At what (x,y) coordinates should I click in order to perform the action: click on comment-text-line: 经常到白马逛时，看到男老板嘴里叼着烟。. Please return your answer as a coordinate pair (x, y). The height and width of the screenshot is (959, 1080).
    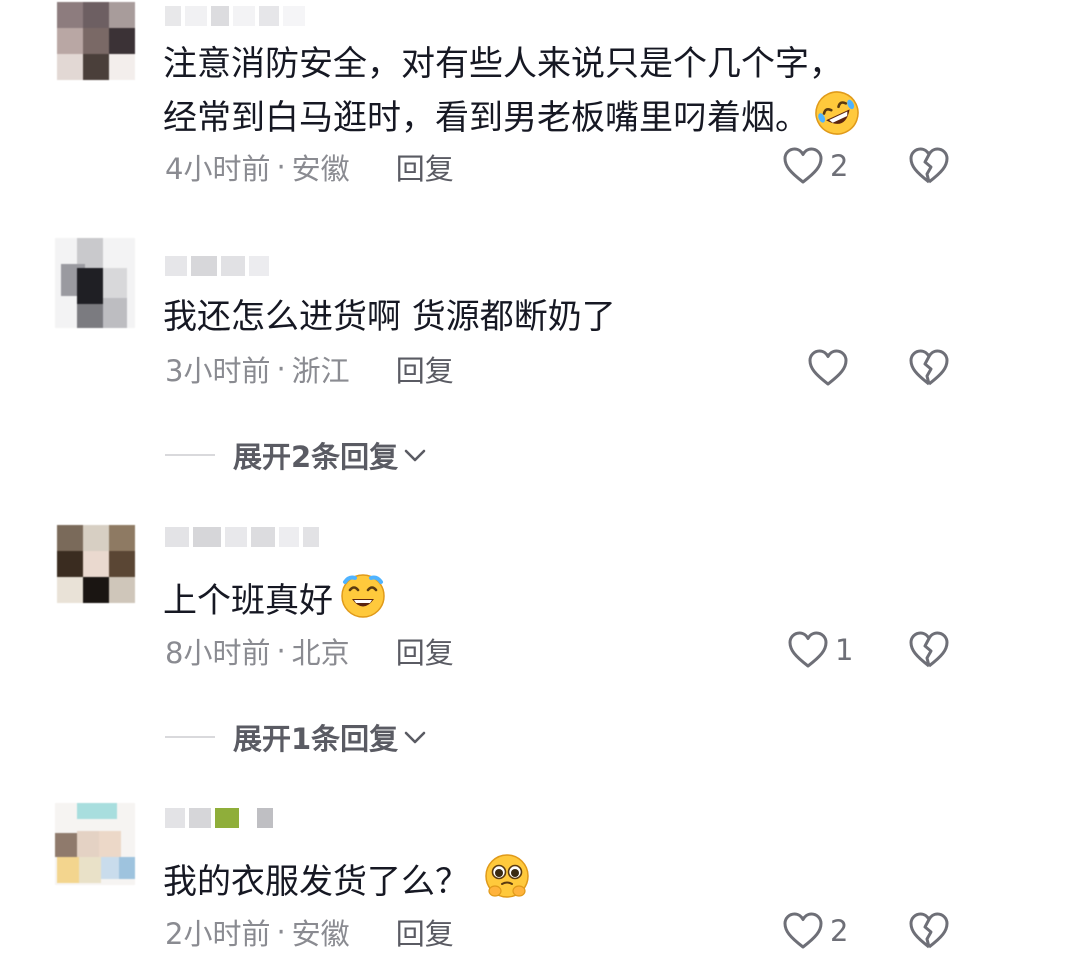
    Looking at the image, I should click on (512, 120).